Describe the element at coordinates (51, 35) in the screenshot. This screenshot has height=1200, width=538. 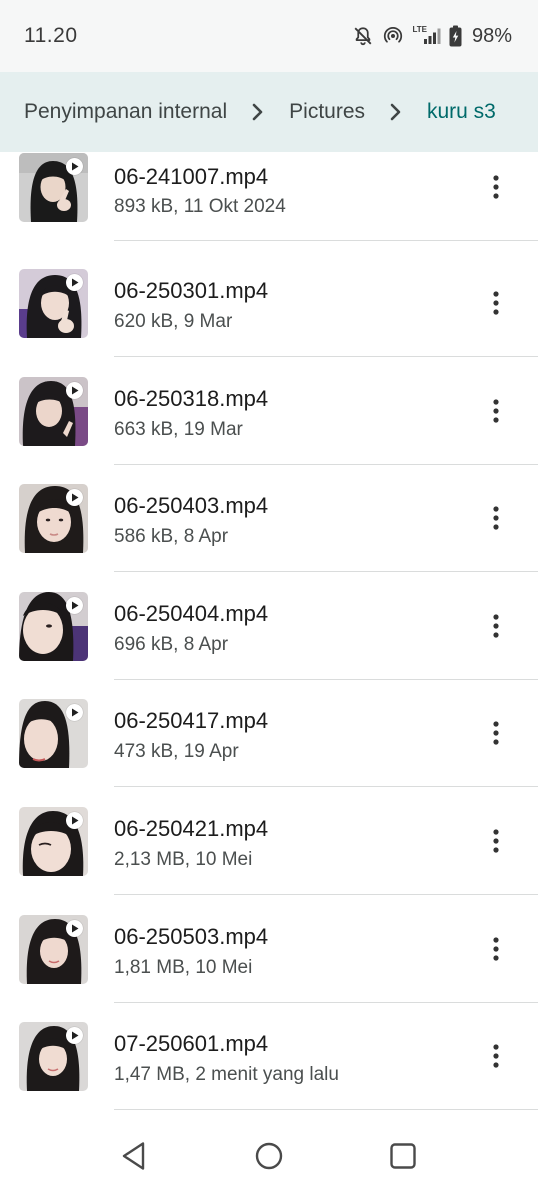
I see `status-time: 11.20` at that location.